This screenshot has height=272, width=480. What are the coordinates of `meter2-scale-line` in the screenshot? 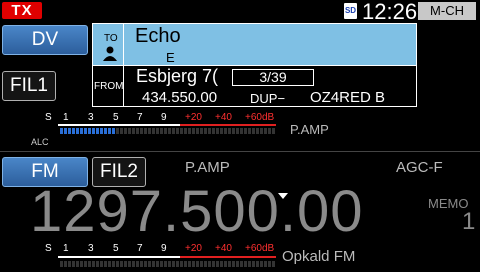 It's located at (119, 257).